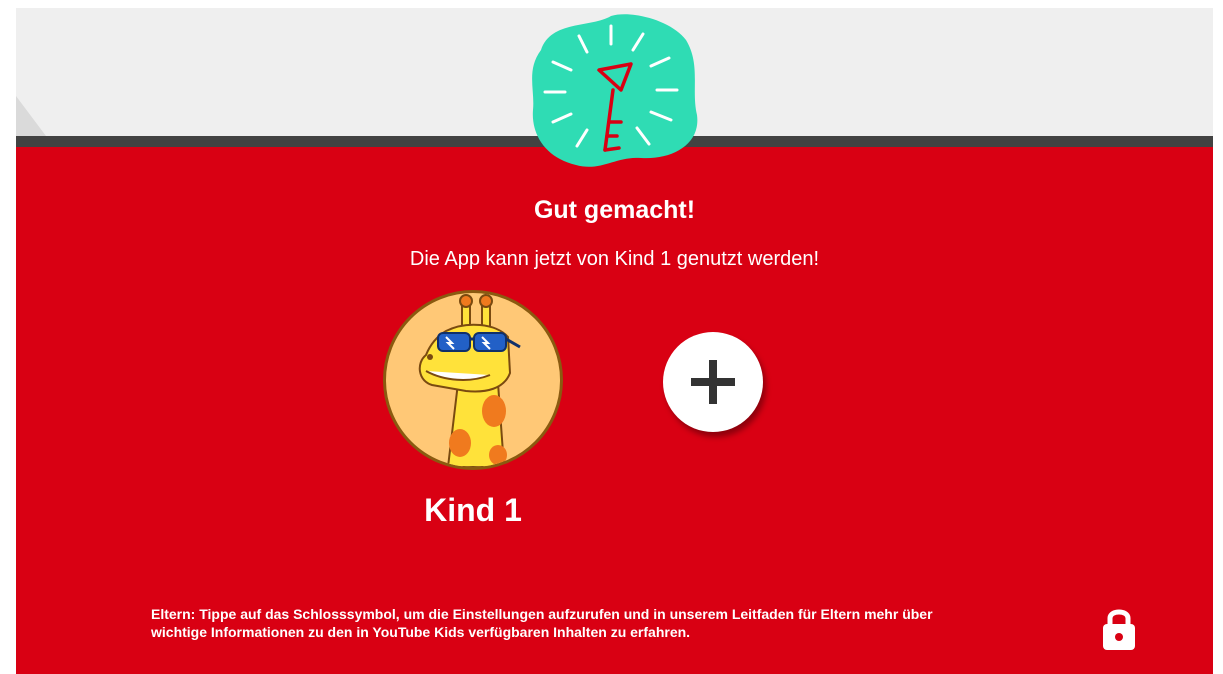 The height and width of the screenshot is (674, 1223). What do you see at coordinates (615, 90) in the screenshot?
I see `key-icon` at bounding box center [615, 90].